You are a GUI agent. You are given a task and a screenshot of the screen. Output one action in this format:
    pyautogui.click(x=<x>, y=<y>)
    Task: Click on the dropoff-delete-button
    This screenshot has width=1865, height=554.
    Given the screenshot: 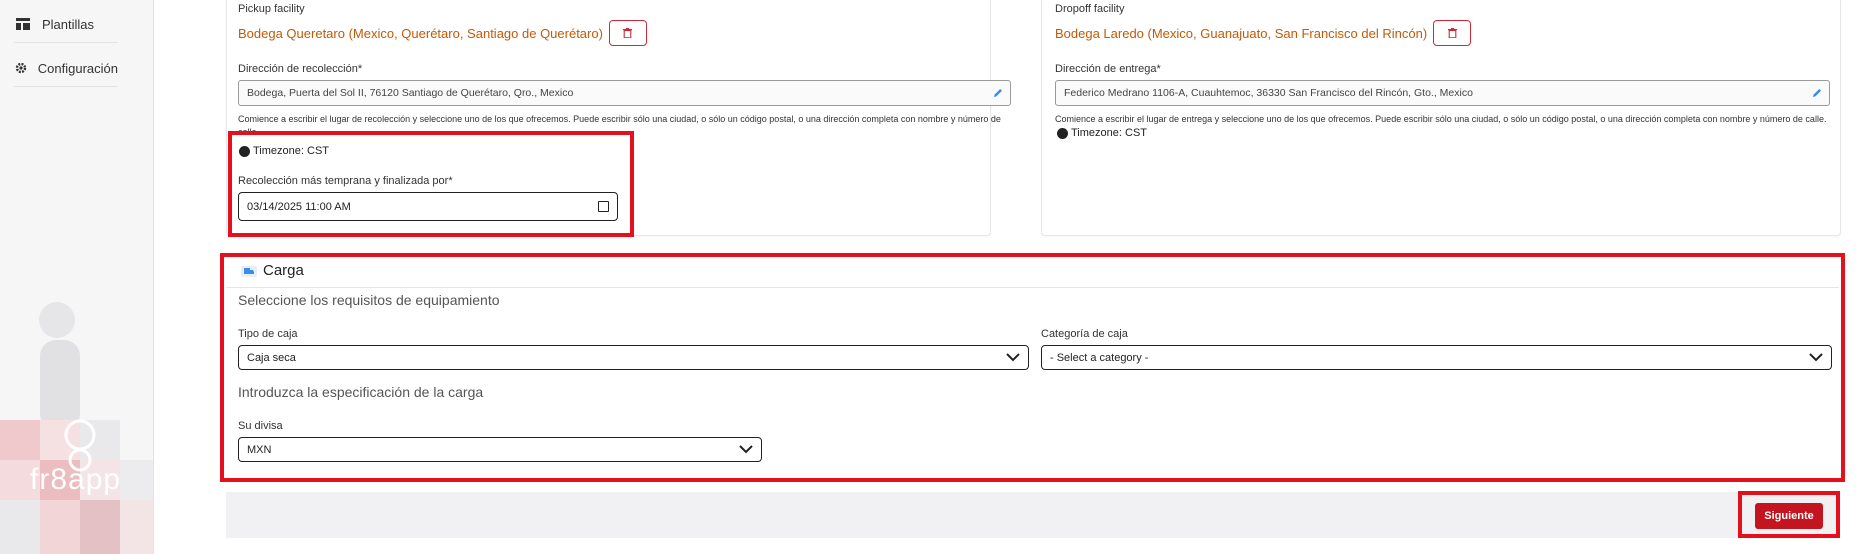 What is the action you would take?
    pyautogui.click(x=1452, y=33)
    